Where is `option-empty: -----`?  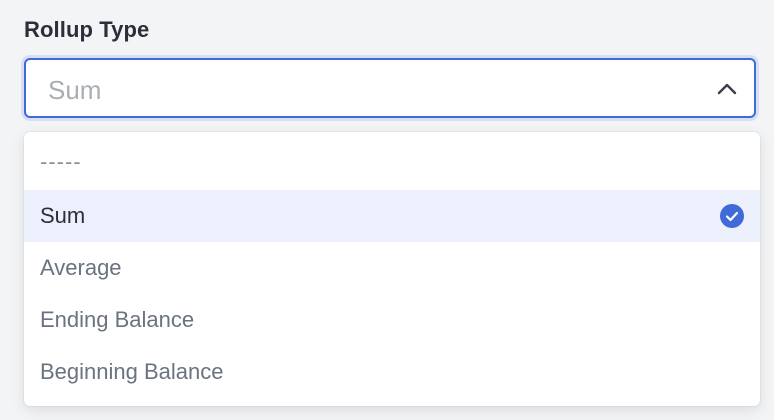 option-empty: ----- is located at coordinates (392, 162).